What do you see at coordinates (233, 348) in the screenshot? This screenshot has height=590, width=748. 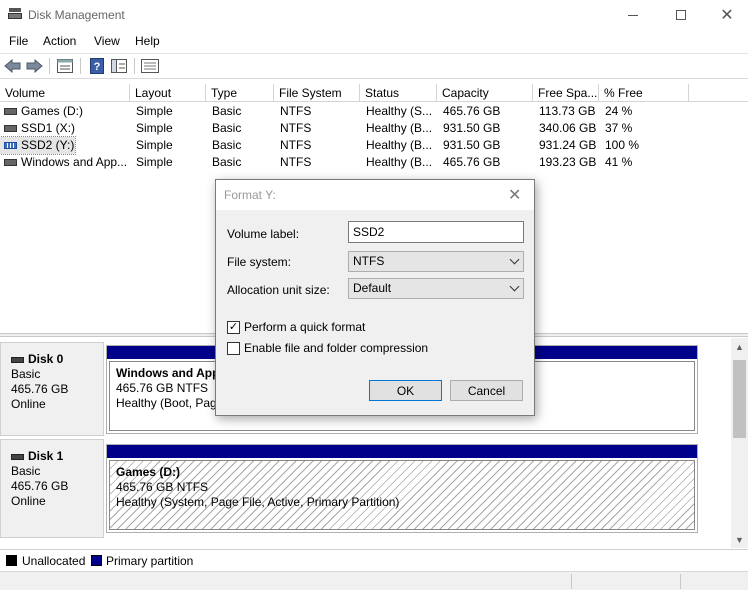 I see `compression-checkbox` at bounding box center [233, 348].